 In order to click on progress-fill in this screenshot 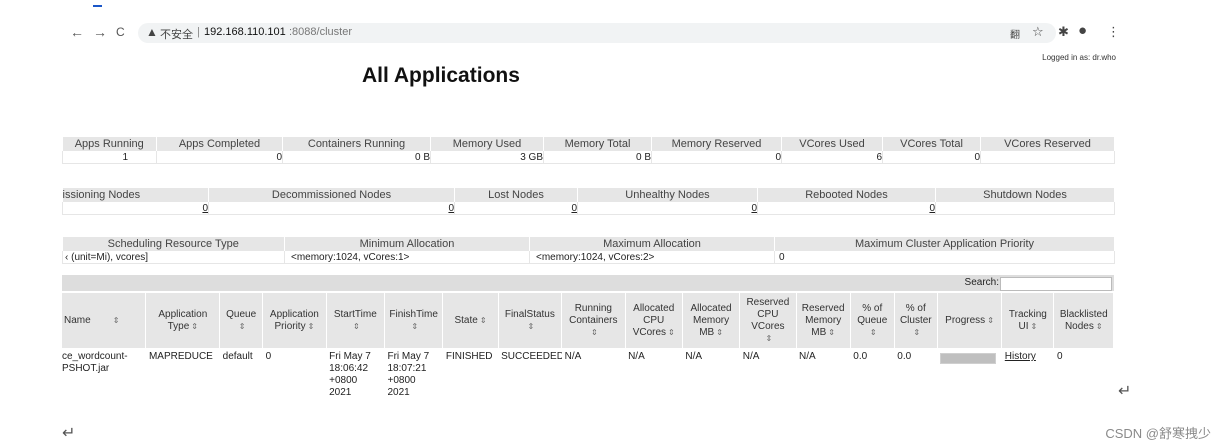, I will do `click(968, 358)`.